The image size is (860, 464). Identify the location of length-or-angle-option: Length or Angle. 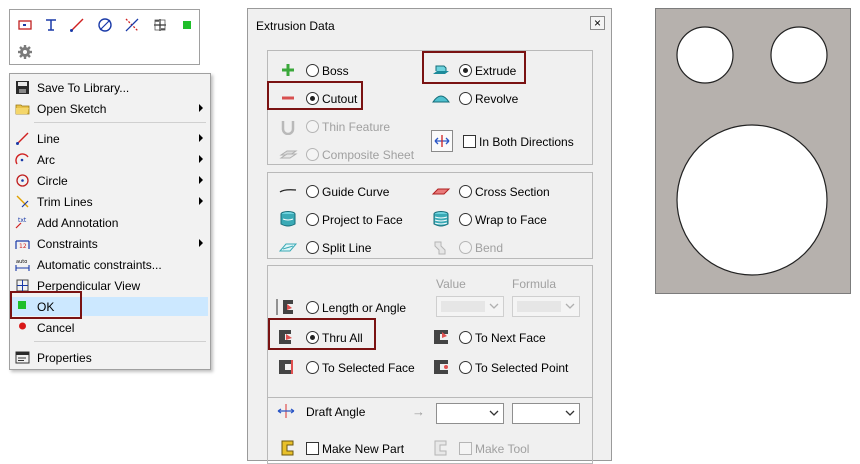
(351, 307).